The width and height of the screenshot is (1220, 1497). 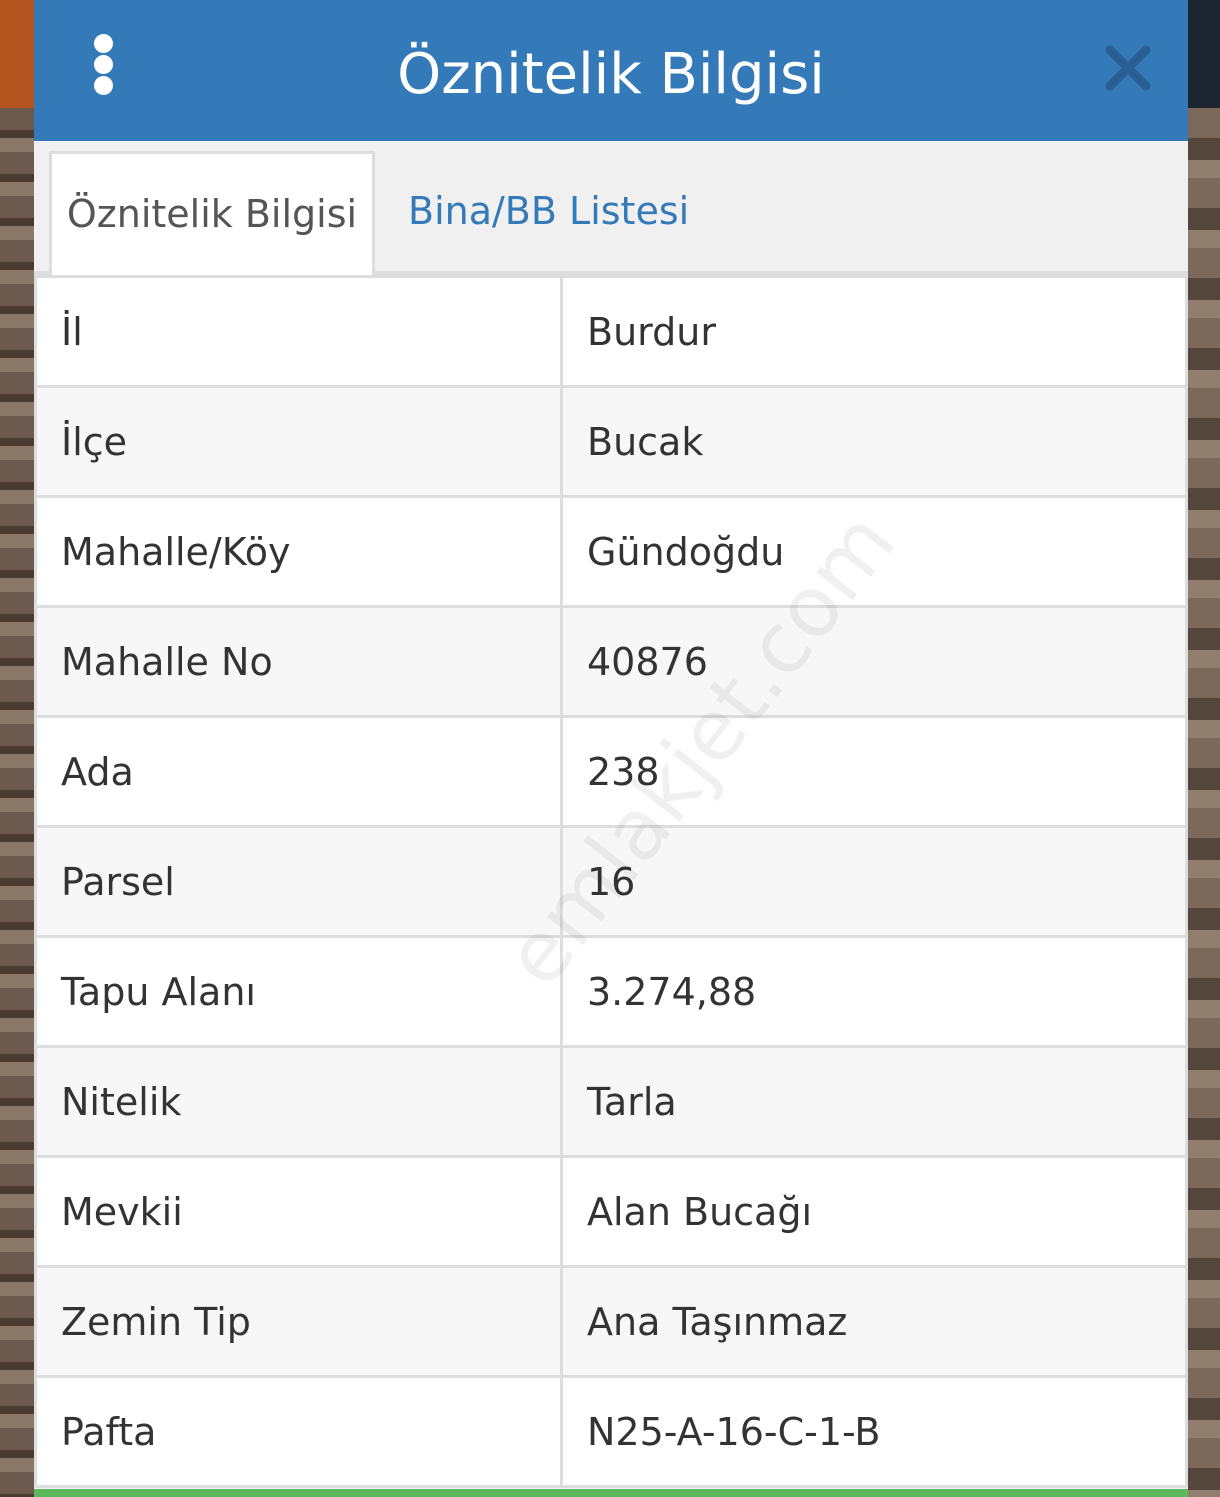 I want to click on attribute-value: Bucak, so click(x=874, y=441).